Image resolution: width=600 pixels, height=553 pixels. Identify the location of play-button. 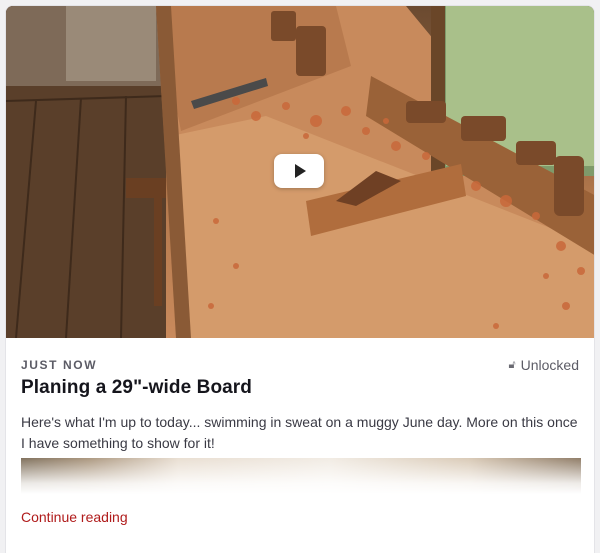
(299, 171).